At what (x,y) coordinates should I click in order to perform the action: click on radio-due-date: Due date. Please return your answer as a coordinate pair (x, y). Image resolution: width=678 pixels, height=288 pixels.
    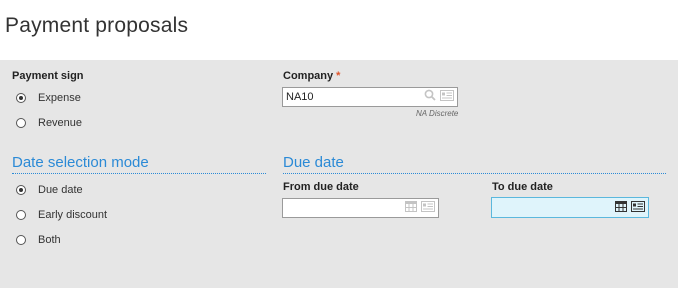
    Looking at the image, I should click on (49, 190).